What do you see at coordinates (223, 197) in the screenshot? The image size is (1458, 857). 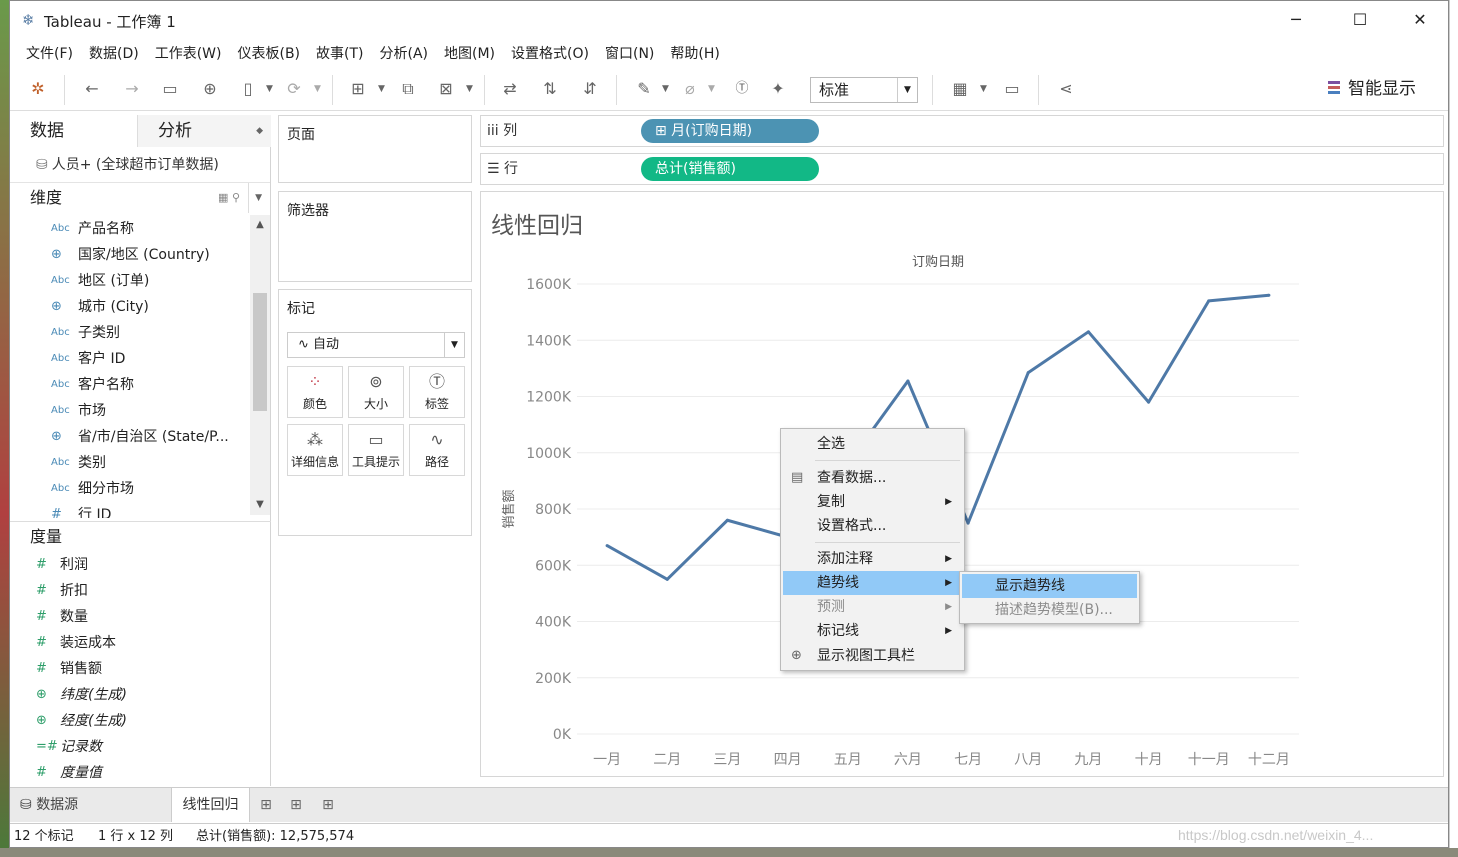 I see `list-view-icon: ▦` at bounding box center [223, 197].